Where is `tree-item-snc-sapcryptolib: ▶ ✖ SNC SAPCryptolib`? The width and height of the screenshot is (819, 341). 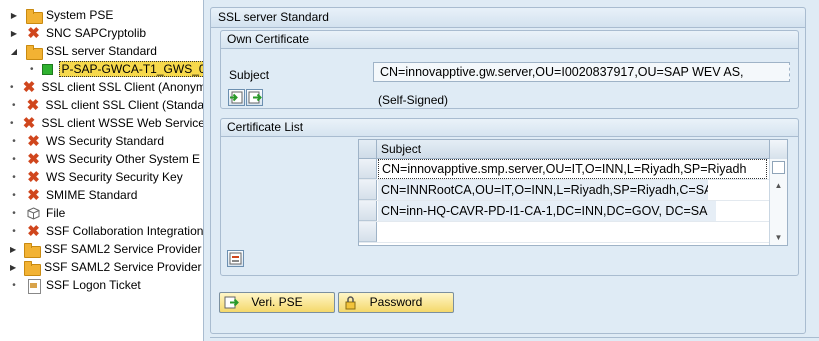
tree-item-snc-sapcryptolib: ▶ ✖ SNC SAPCryptolib is located at coordinates (101, 33).